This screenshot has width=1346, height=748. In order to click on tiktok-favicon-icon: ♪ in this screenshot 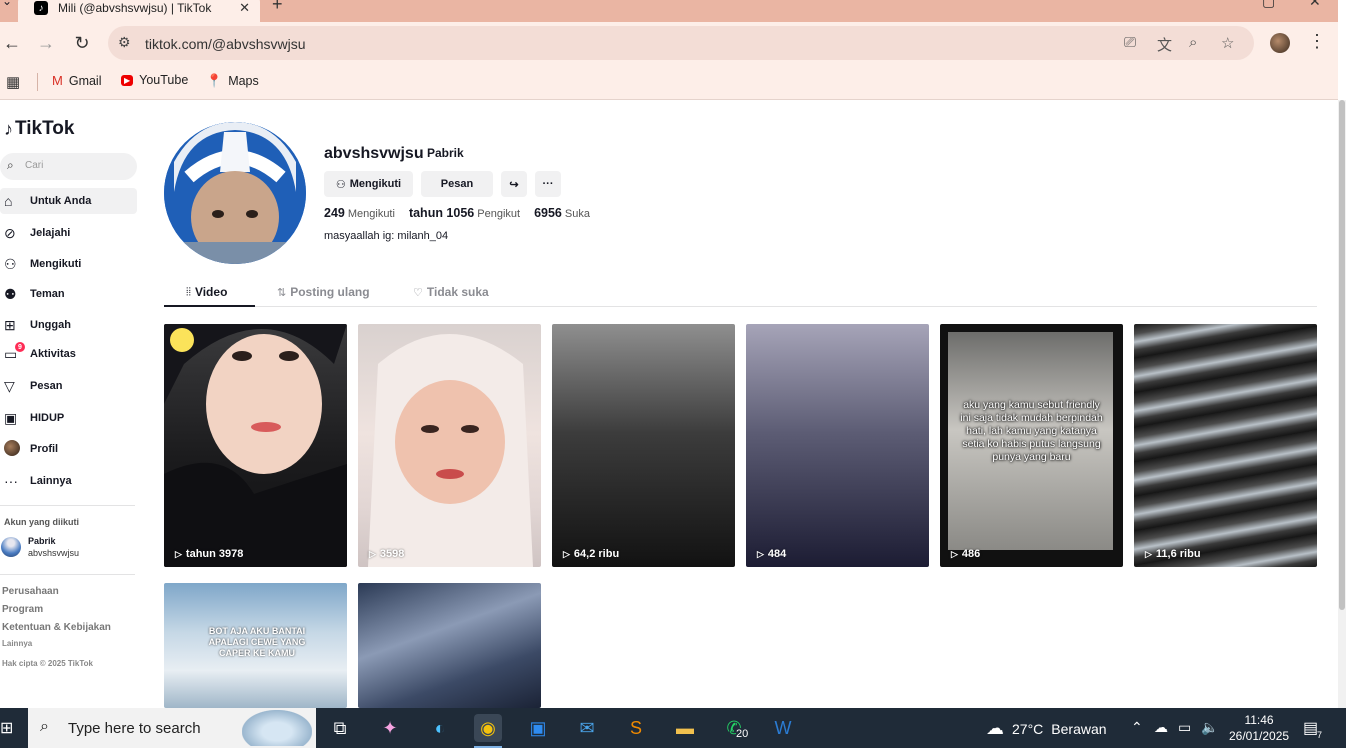, I will do `click(41, 8)`.